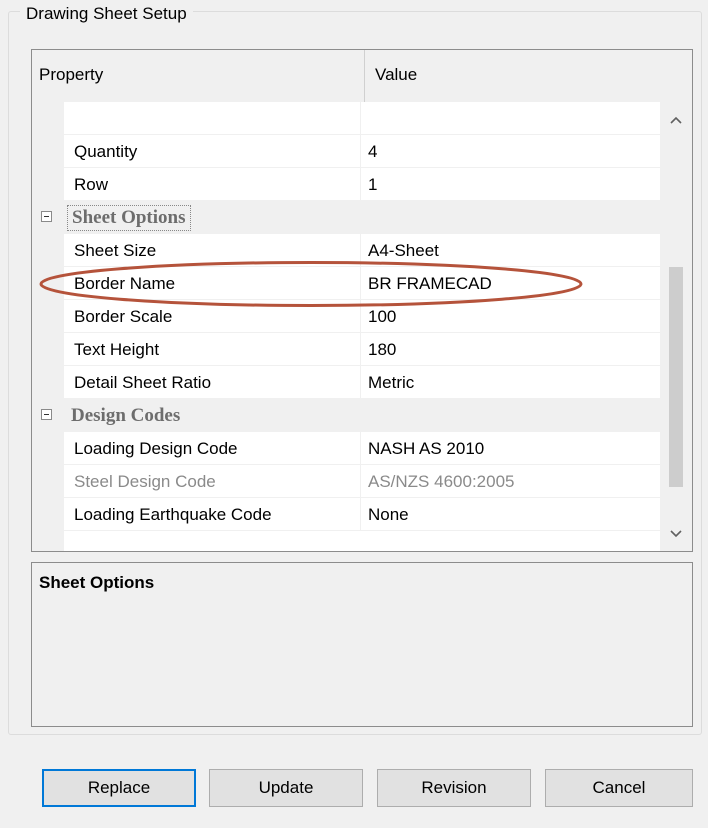  Describe the element at coordinates (117, 349) in the screenshot. I see `row-property: Text Height` at that location.